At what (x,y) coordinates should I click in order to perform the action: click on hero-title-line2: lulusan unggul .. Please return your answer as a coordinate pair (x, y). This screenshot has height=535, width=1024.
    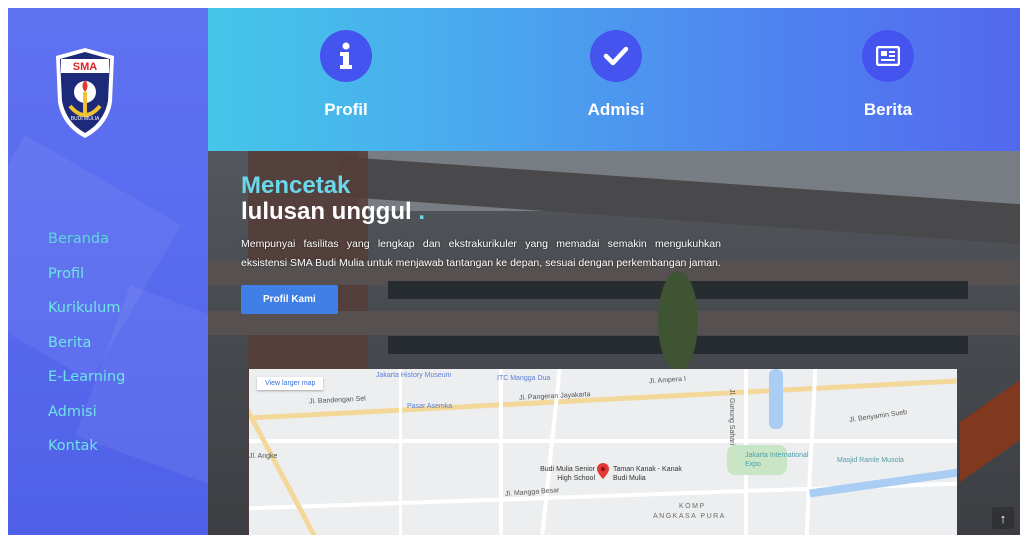
    Looking at the image, I should click on (481, 212).